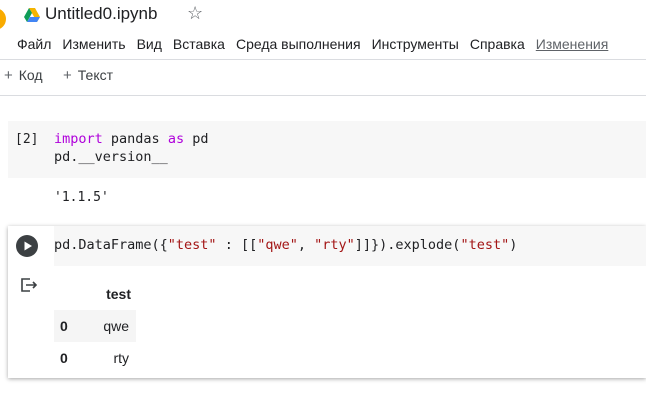  I want to click on menu-view: Вид, so click(149, 44).